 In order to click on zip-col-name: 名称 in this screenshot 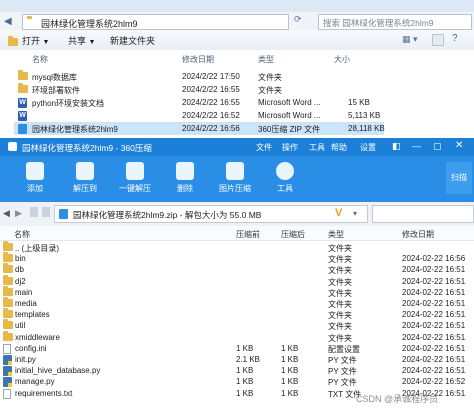, I will do `click(22, 234)`.